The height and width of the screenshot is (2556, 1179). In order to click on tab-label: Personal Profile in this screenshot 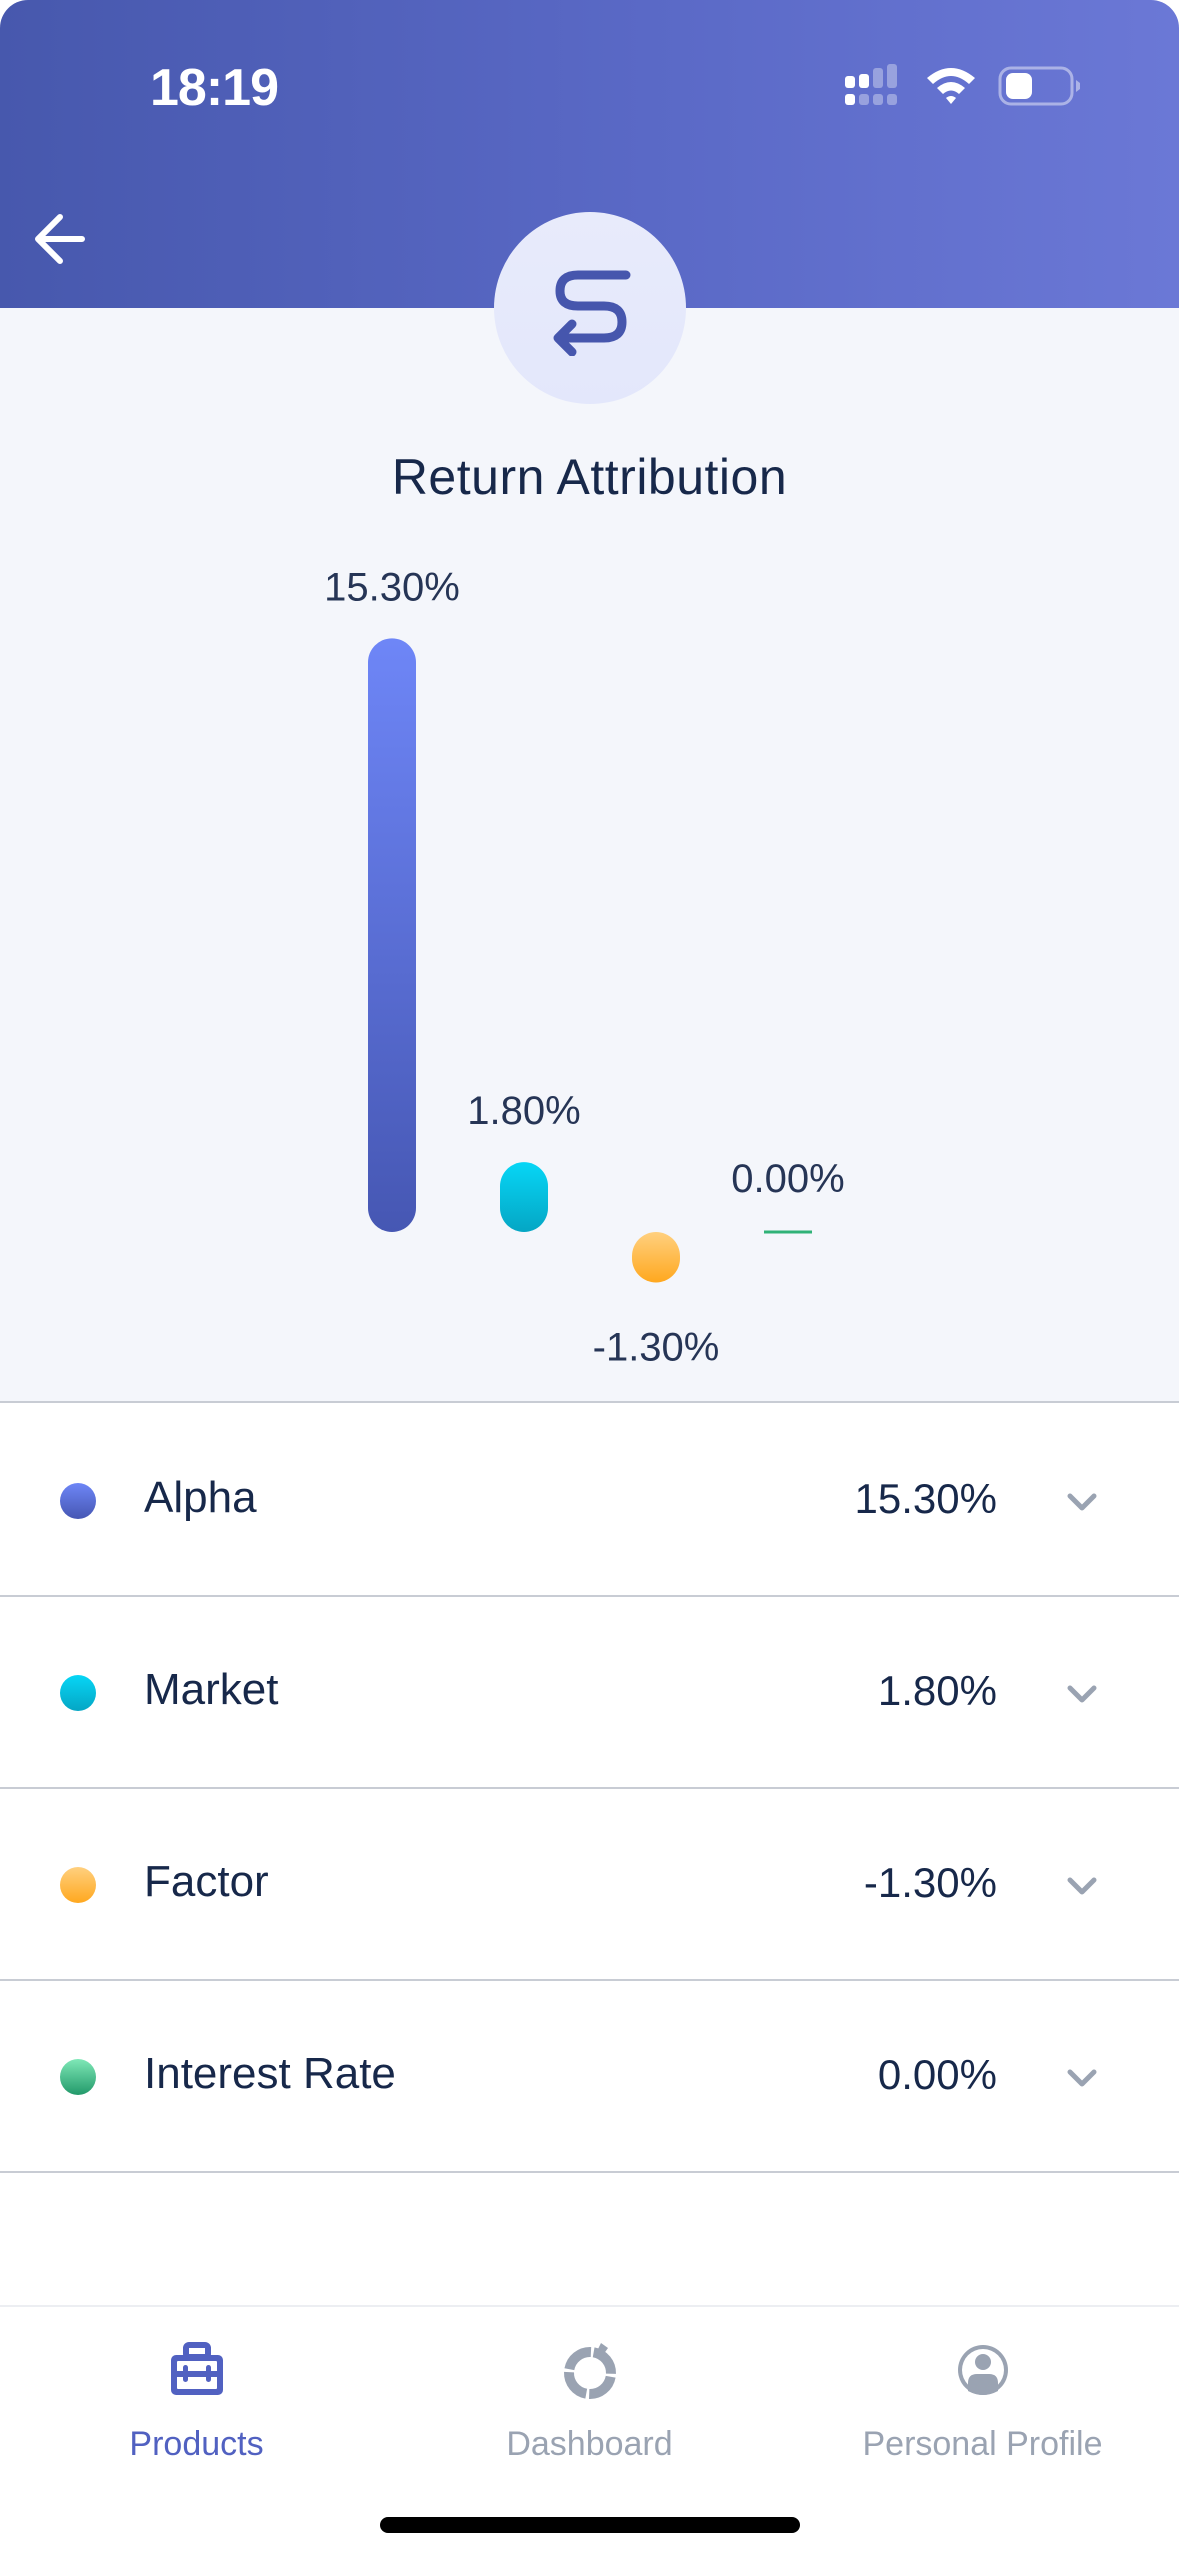, I will do `click(982, 2444)`.